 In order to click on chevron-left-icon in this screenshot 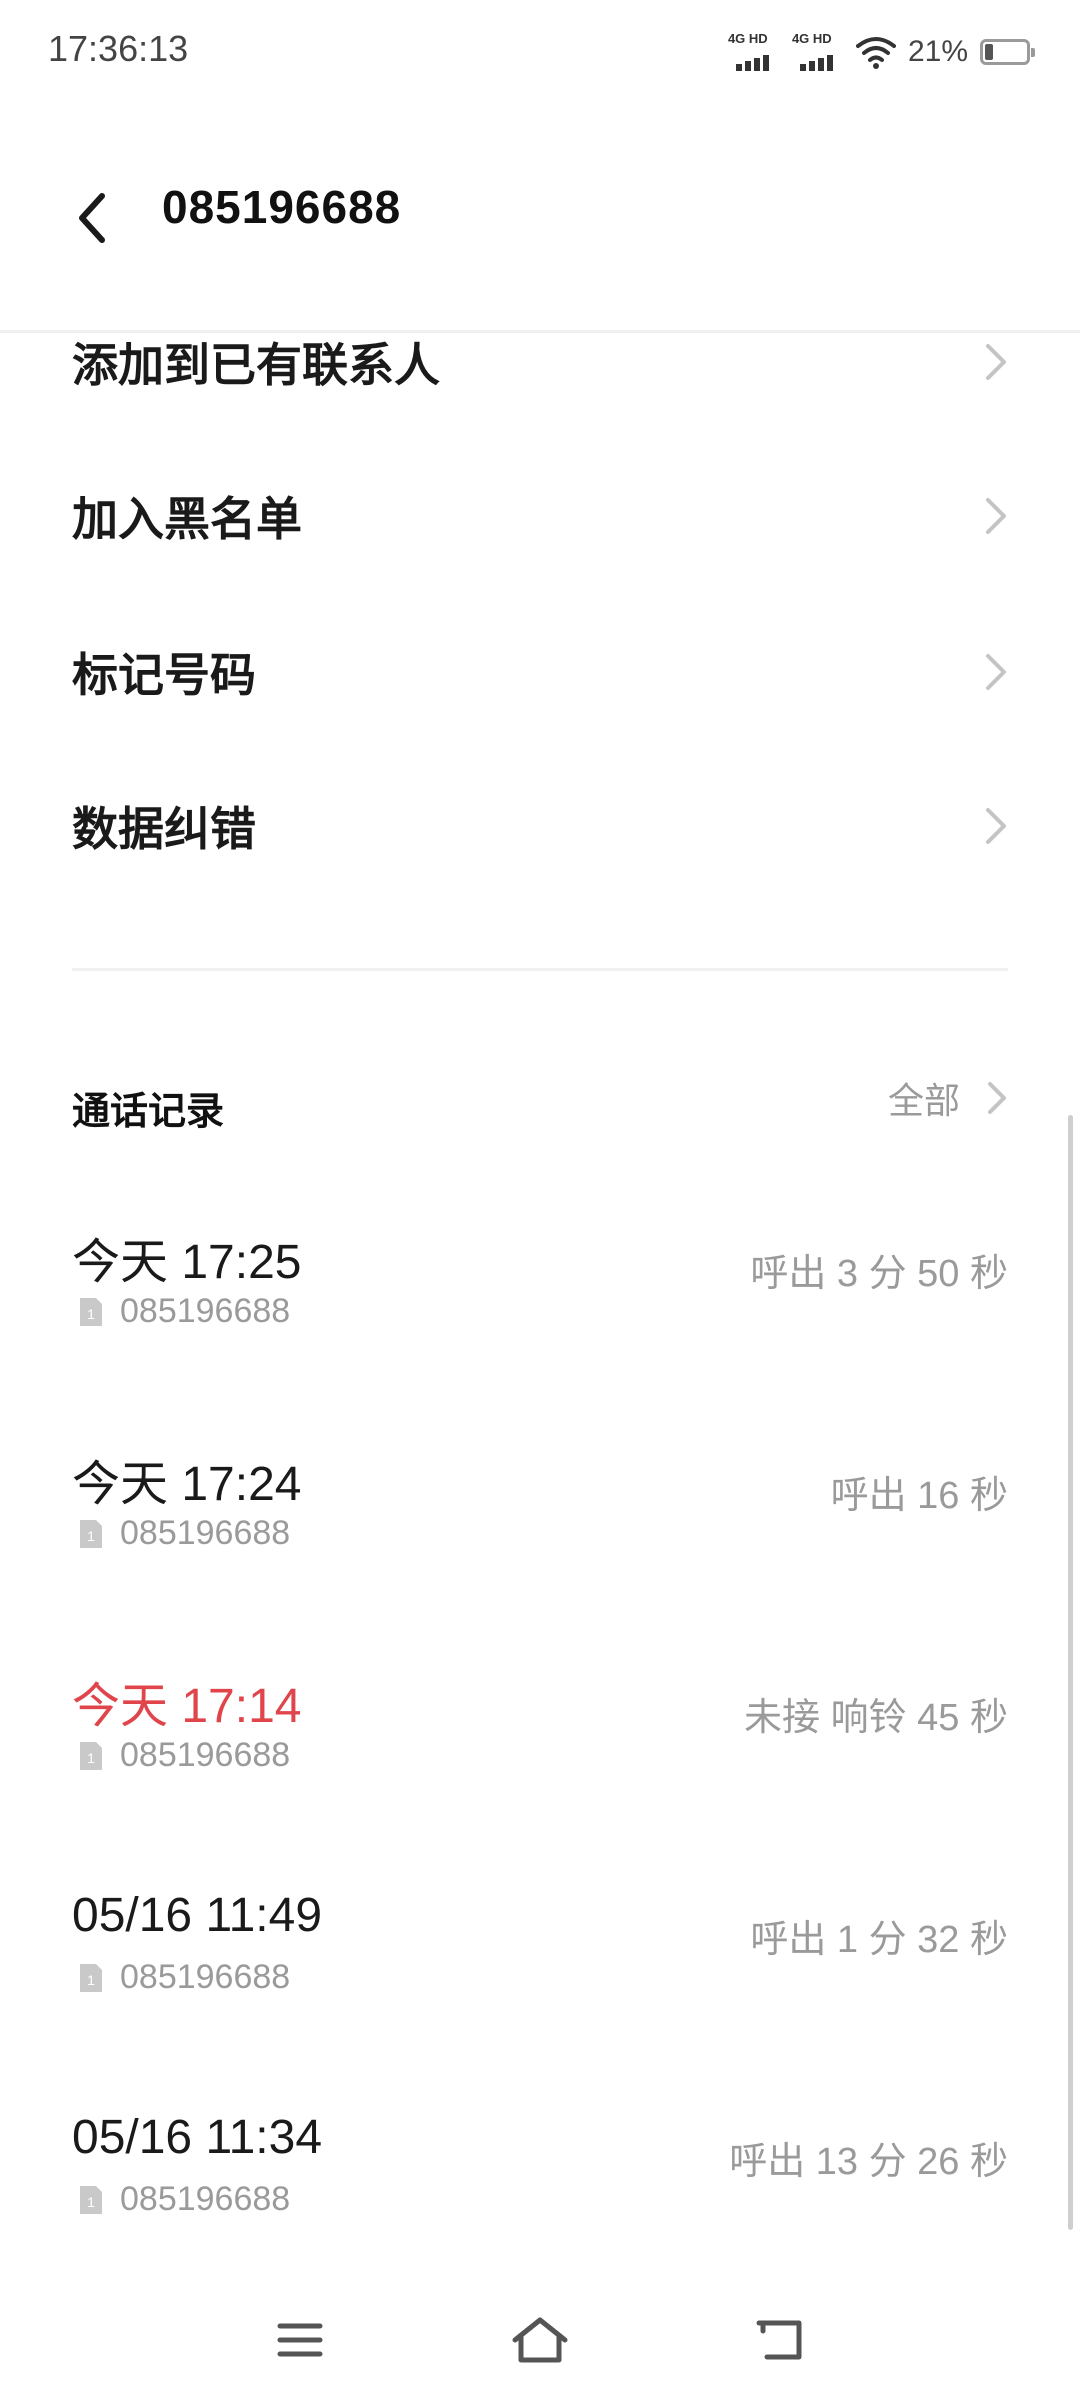, I will do `click(92, 218)`.